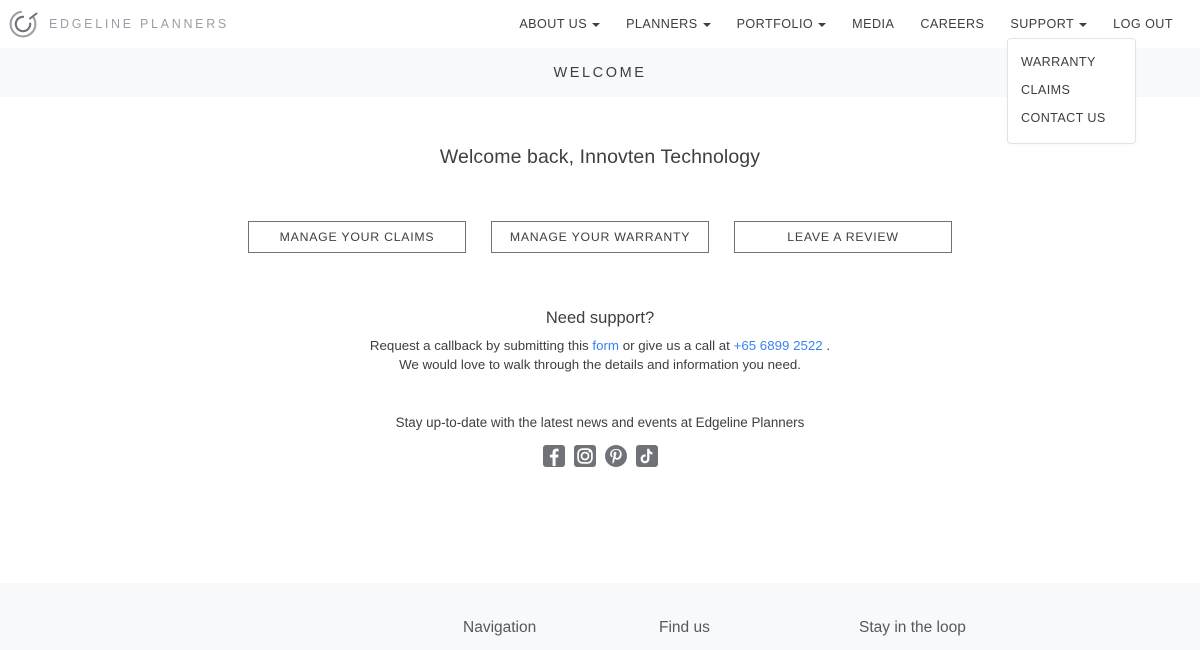 Image resolution: width=1200 pixels, height=650 pixels. I want to click on brand-logo: EDGELINE PLANNERS, so click(116, 24).